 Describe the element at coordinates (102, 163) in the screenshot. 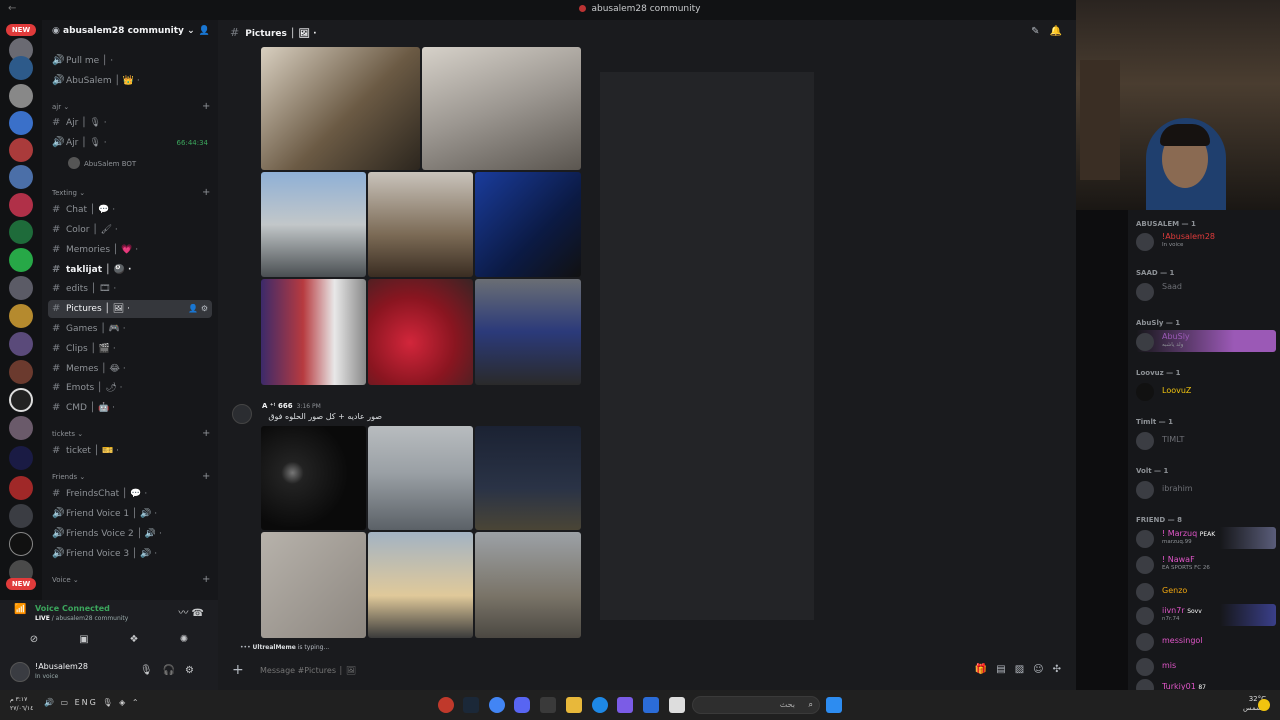

I see `voice-user: AbuSalem BOT` at that location.